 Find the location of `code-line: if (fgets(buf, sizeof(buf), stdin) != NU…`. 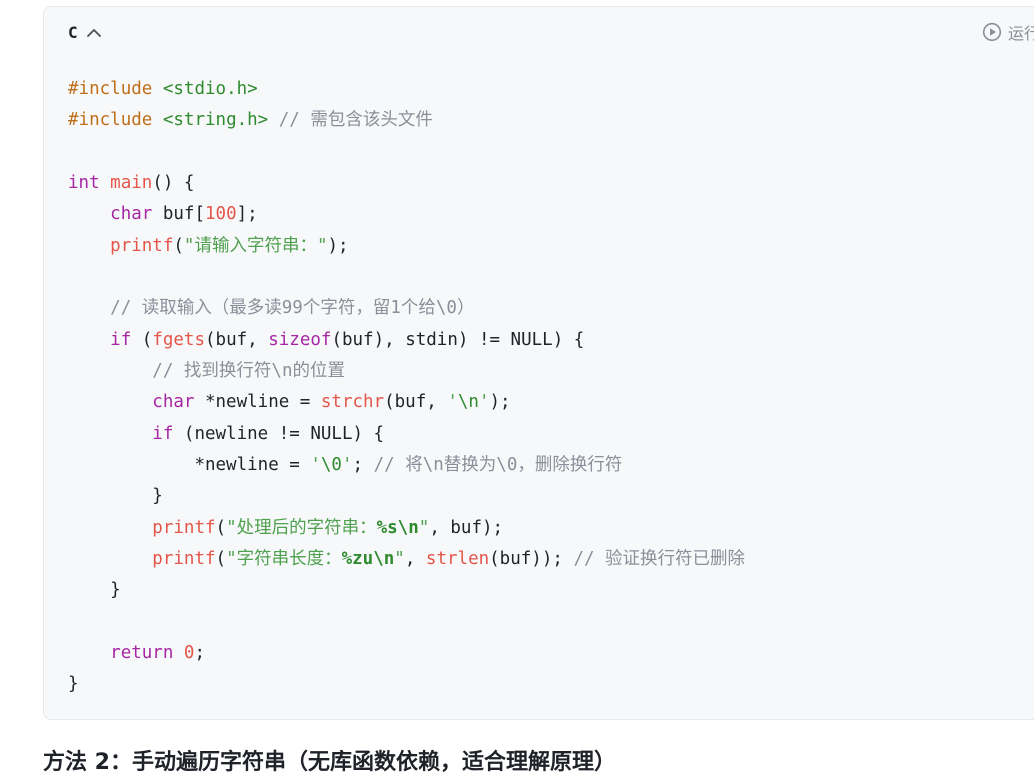

code-line: if (fgets(buf, sizeof(buf), stdin) != NU… is located at coordinates (347, 339).